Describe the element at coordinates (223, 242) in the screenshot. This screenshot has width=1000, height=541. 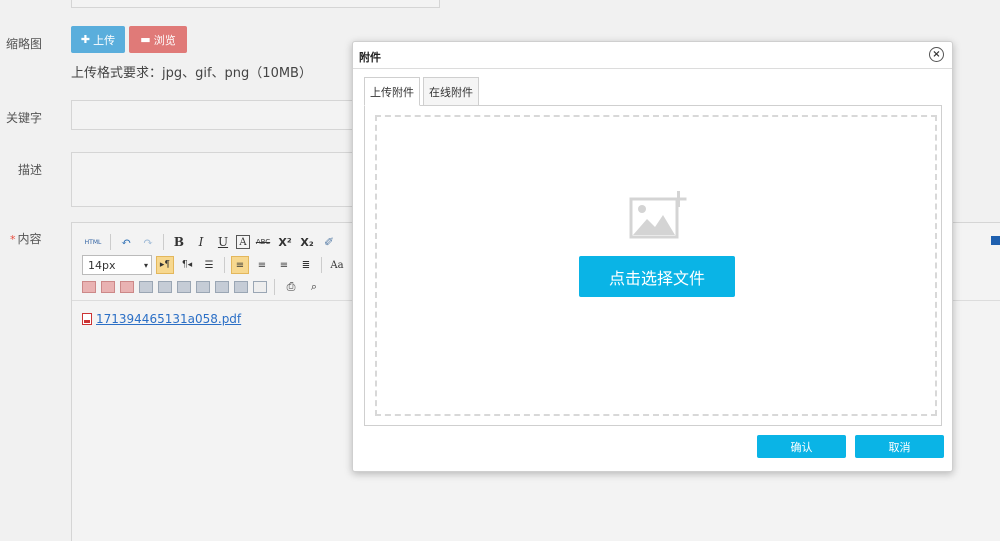
I see `underline-button: U` at that location.